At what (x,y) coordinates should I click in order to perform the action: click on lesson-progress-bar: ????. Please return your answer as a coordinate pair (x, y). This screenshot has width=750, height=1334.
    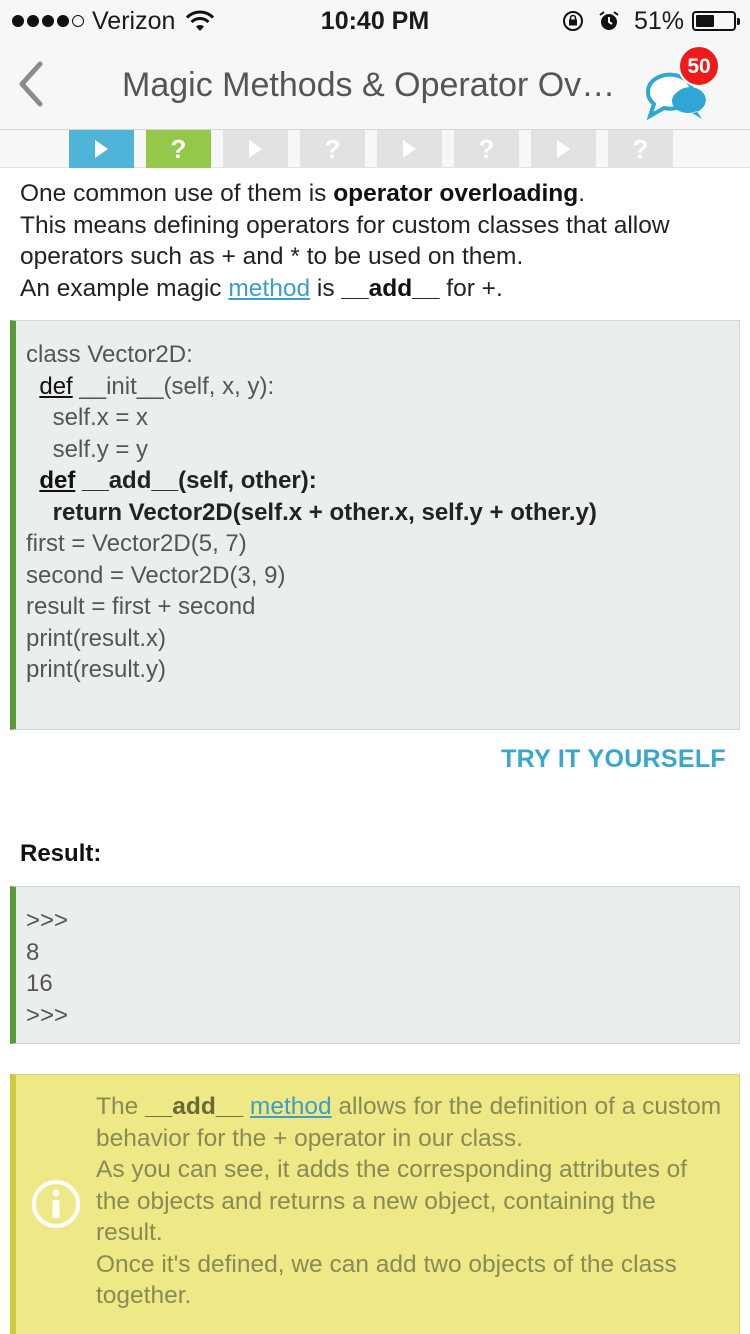
    Looking at the image, I should click on (375, 149).